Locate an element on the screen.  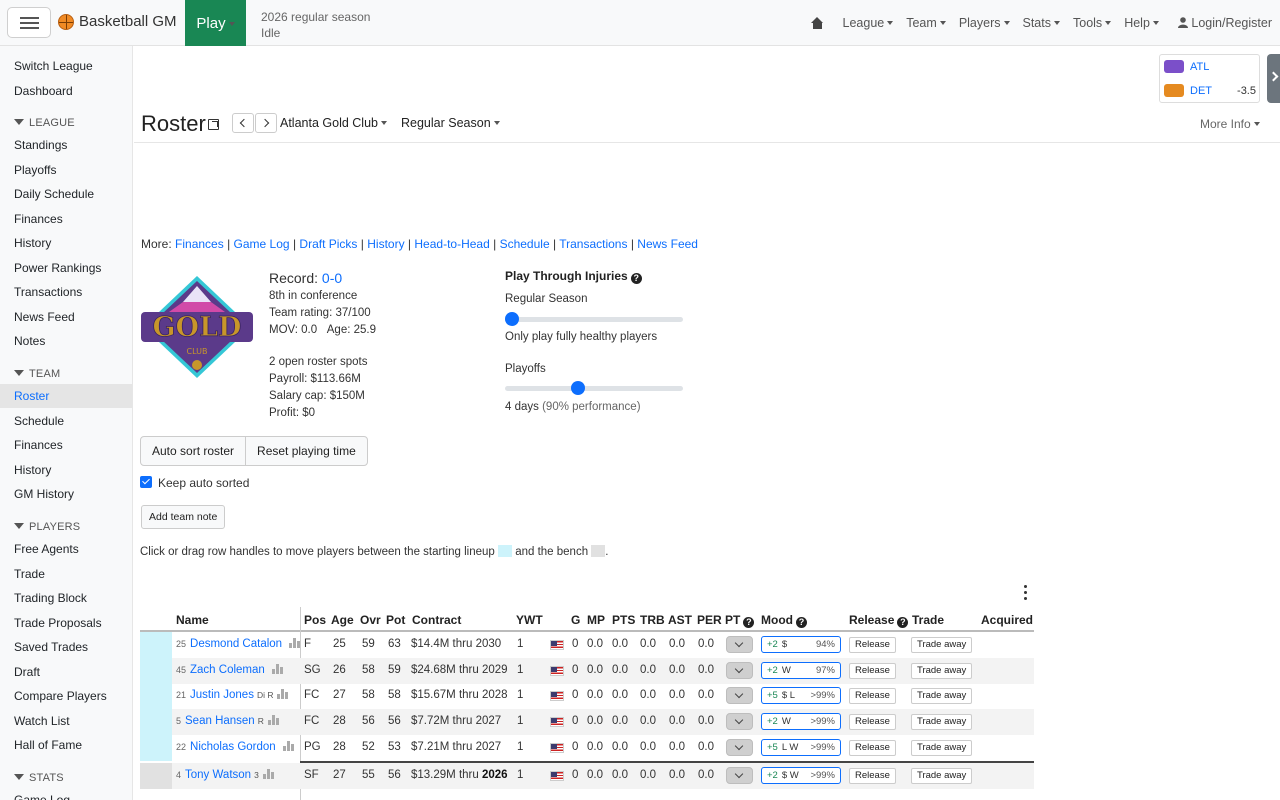
expand-sidebar-button is located at coordinates (1273, 78).